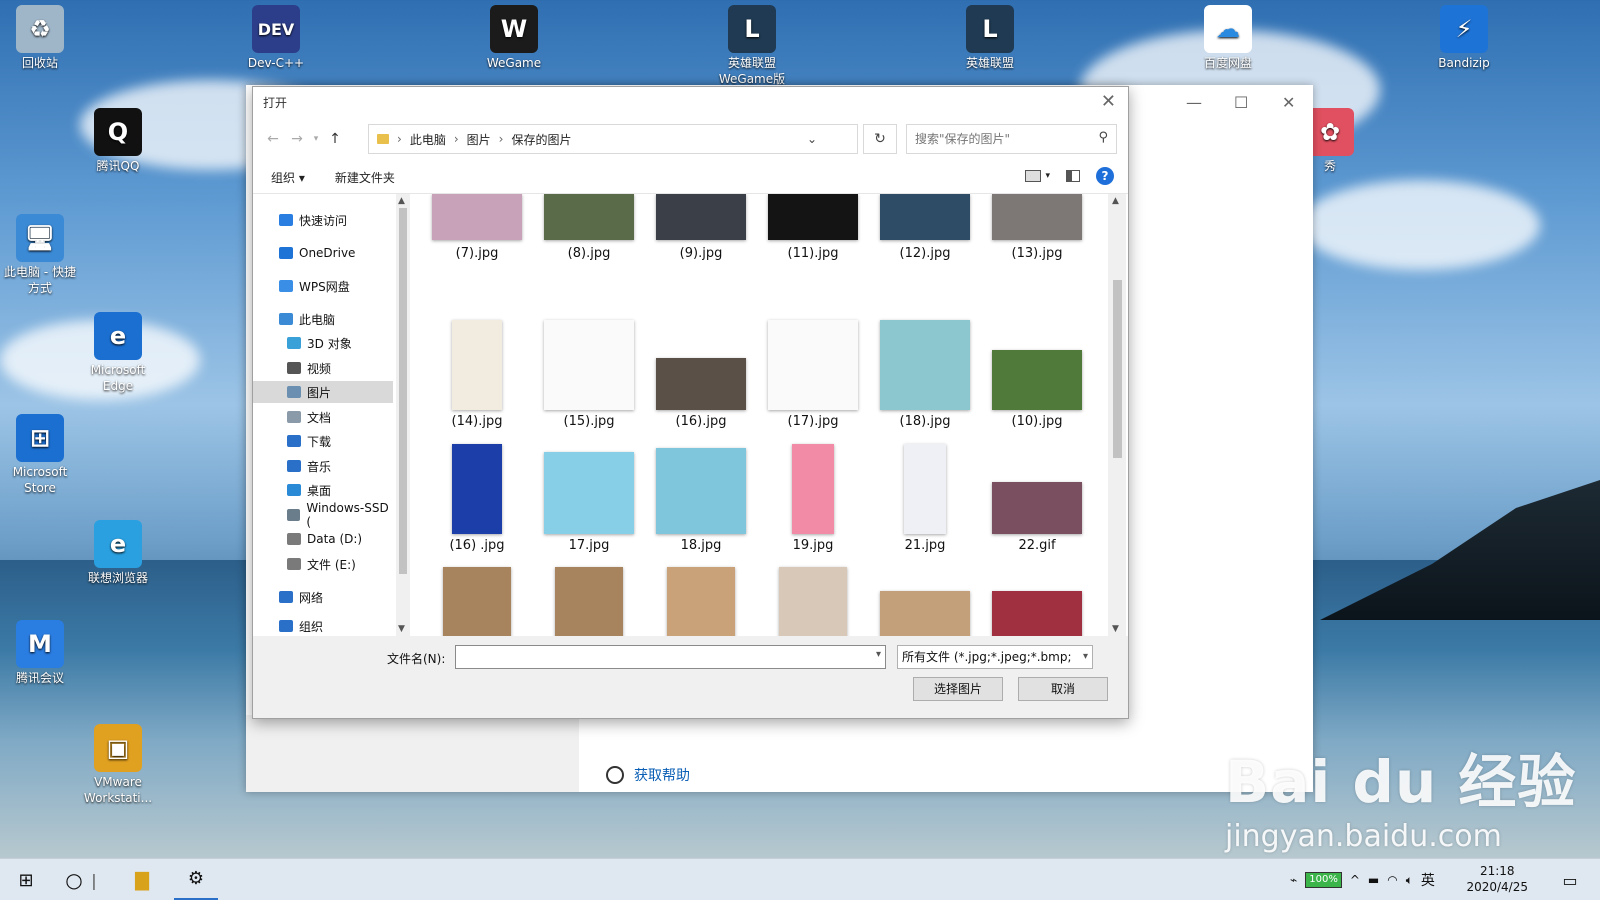 The height and width of the screenshot is (900, 1600). I want to click on minimize-icon: —, so click(1194, 102).